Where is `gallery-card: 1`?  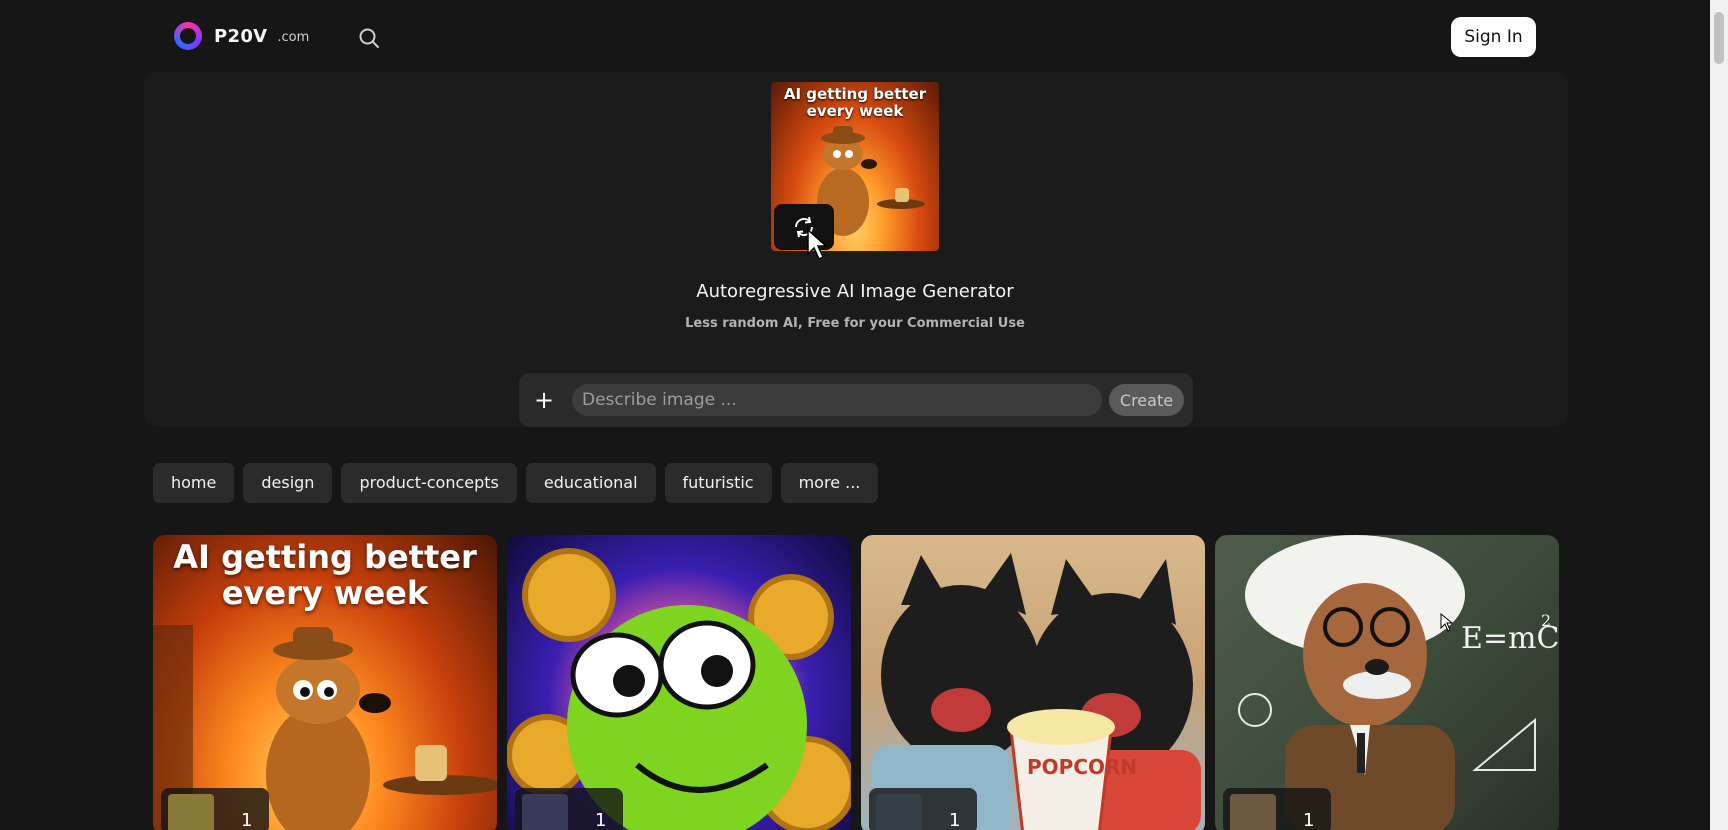
gallery-card: 1 is located at coordinates (679, 682).